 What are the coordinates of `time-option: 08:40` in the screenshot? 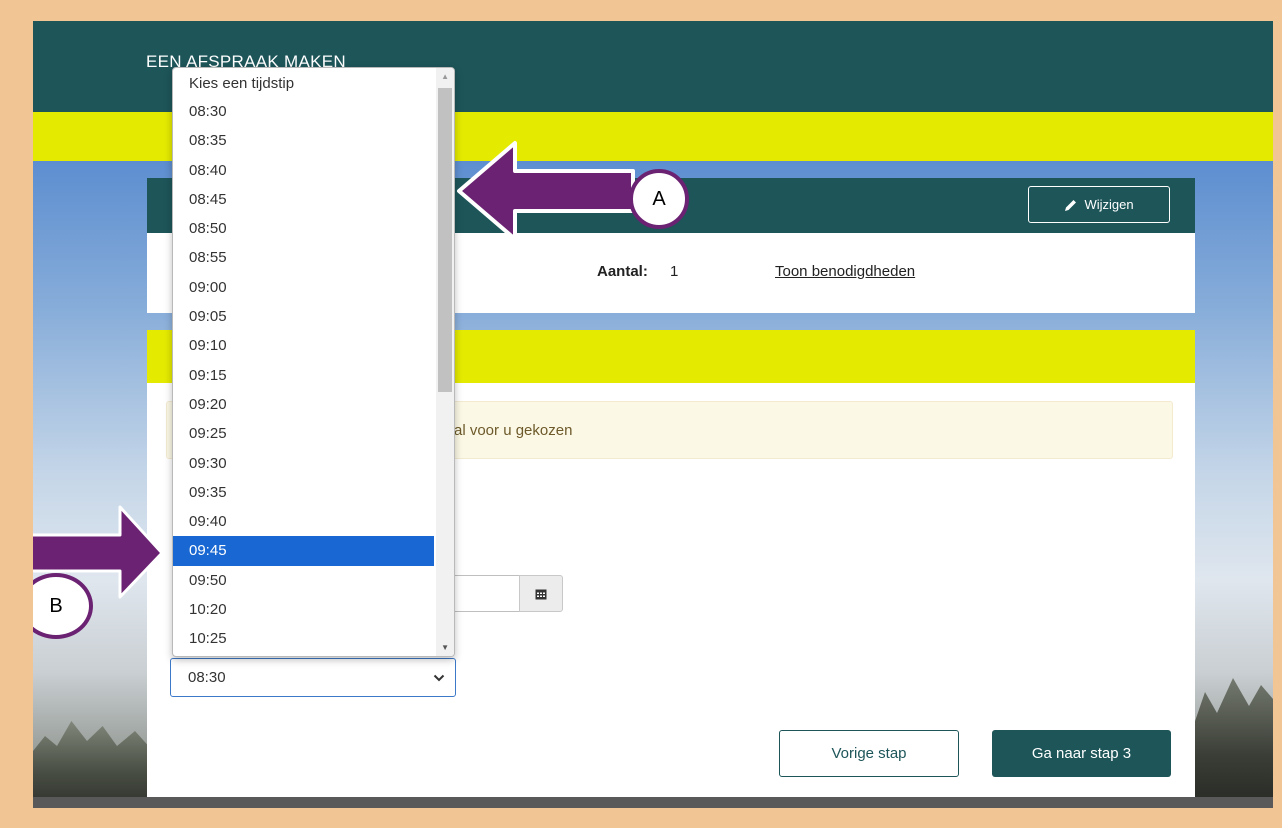 It's located at (303, 170).